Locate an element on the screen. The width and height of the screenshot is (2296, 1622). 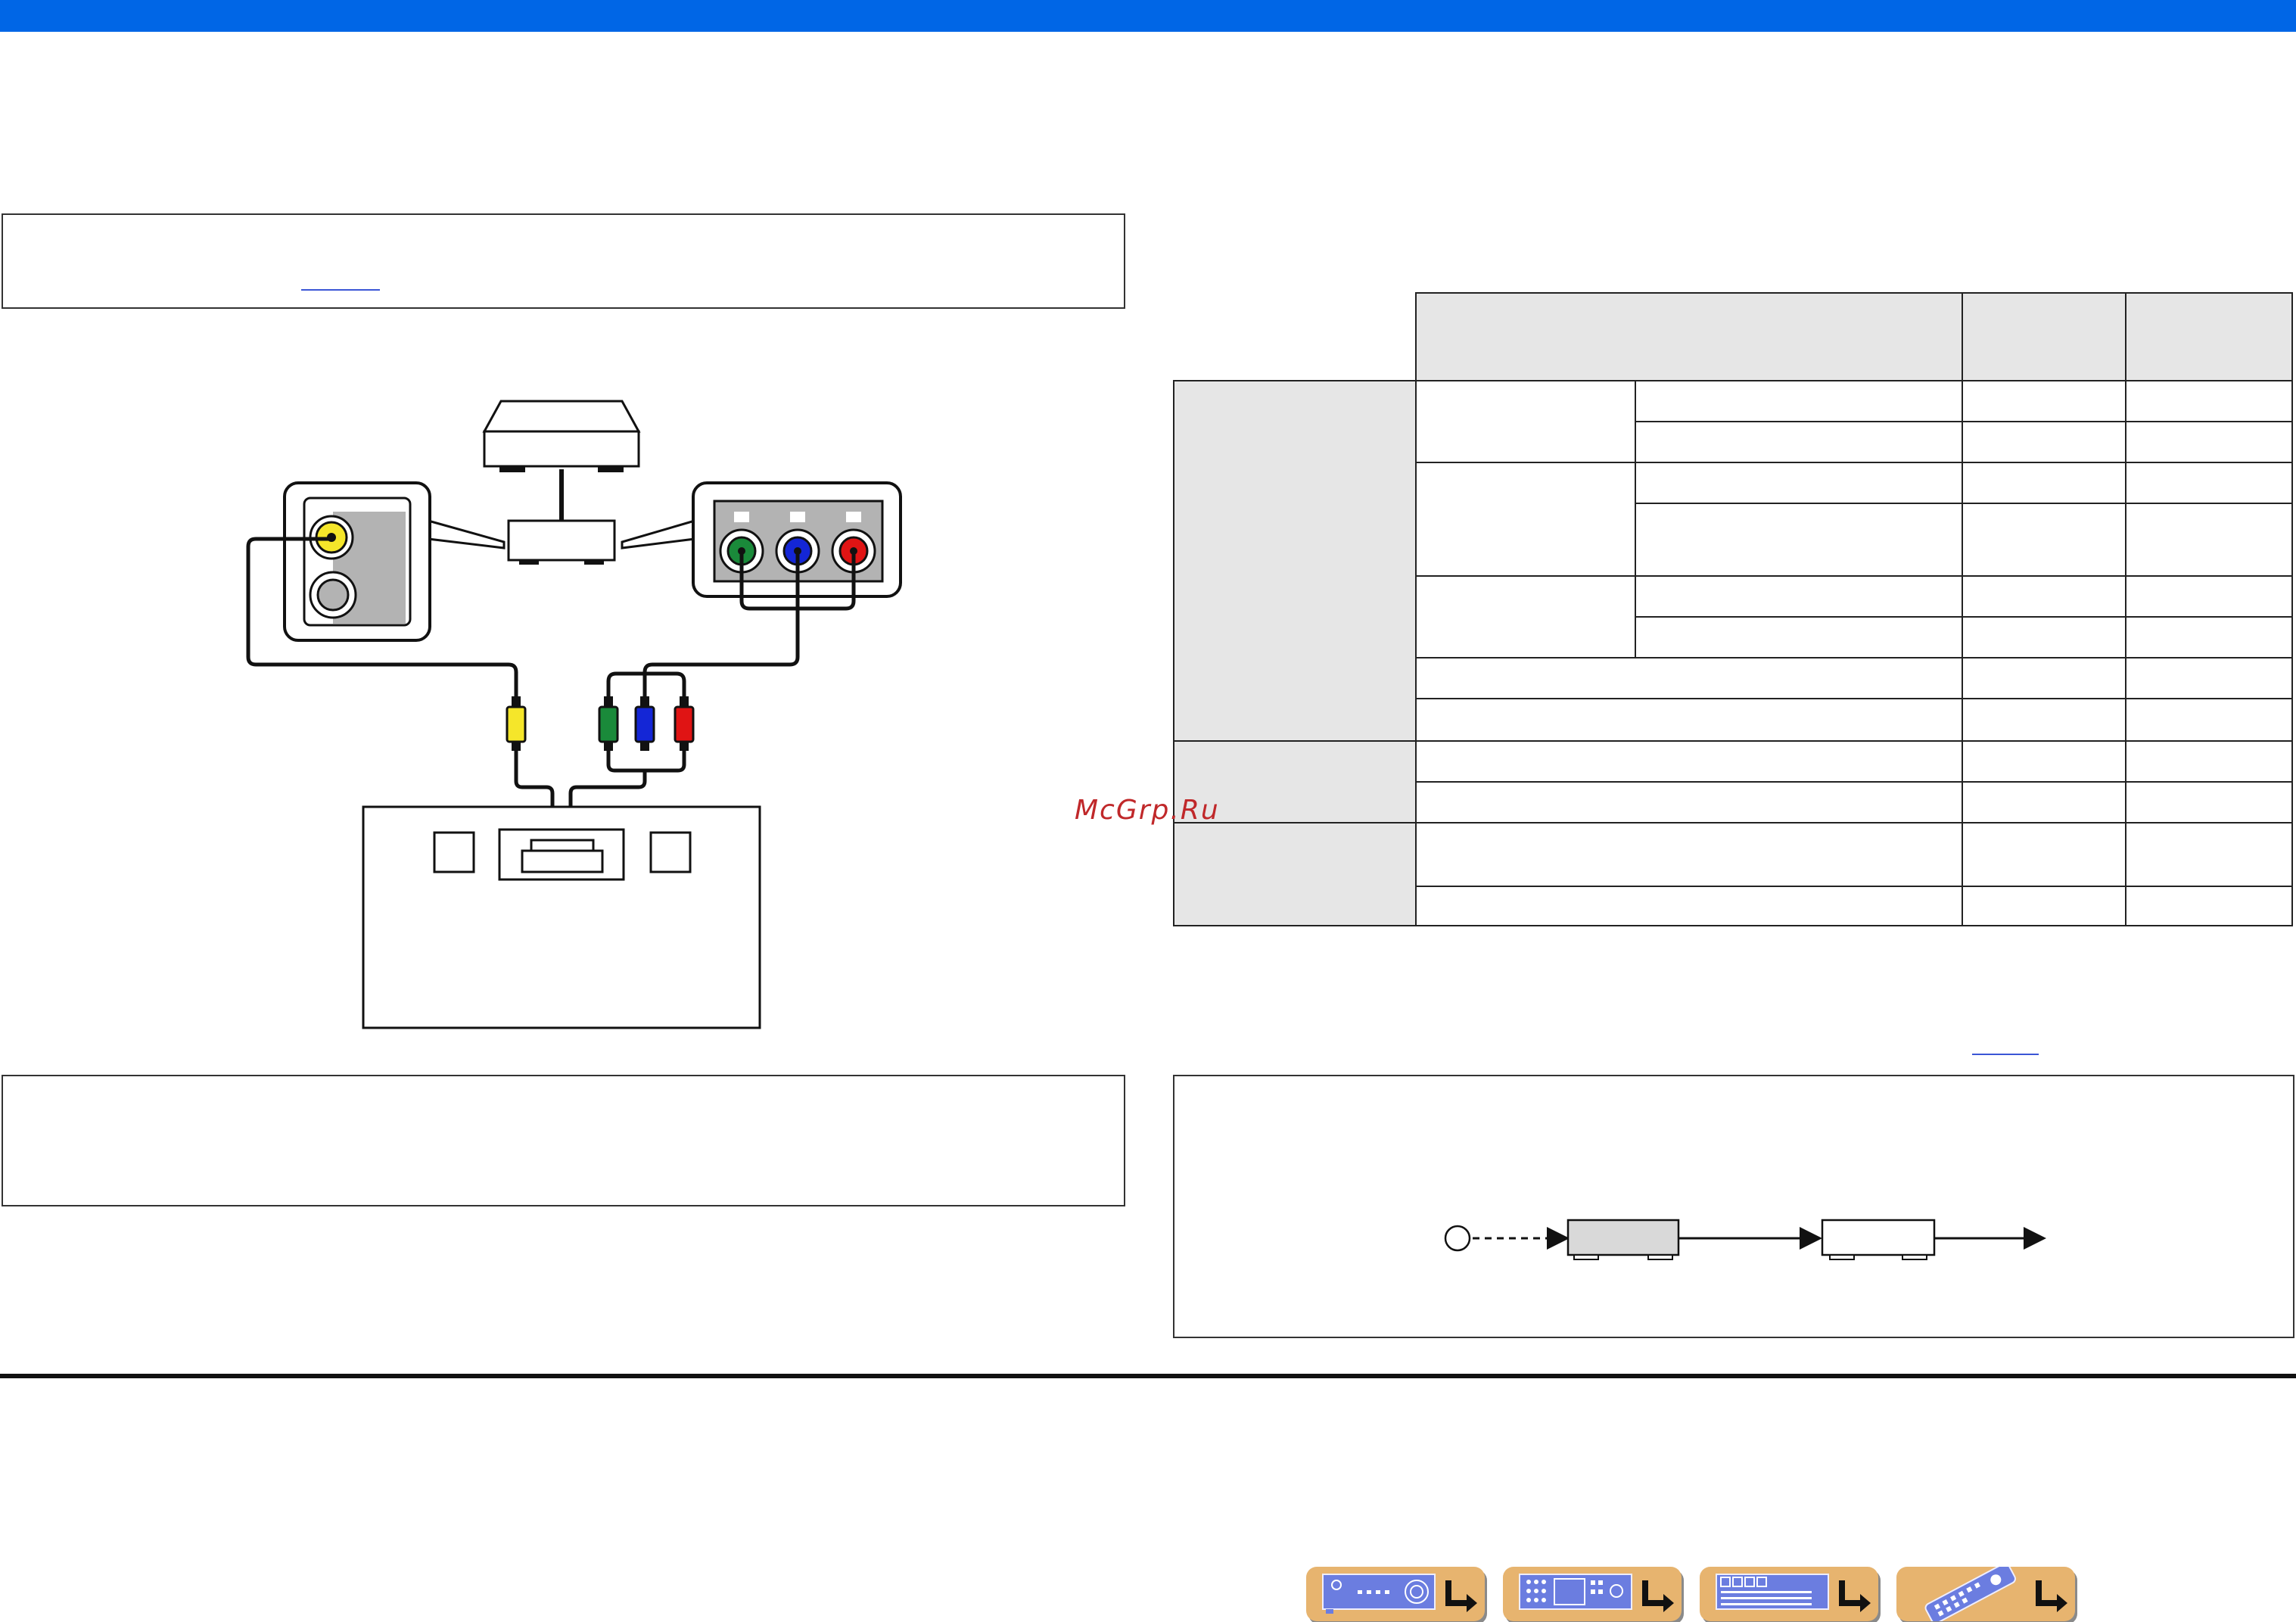
remote-control-icon is located at coordinates (1995, 1594).